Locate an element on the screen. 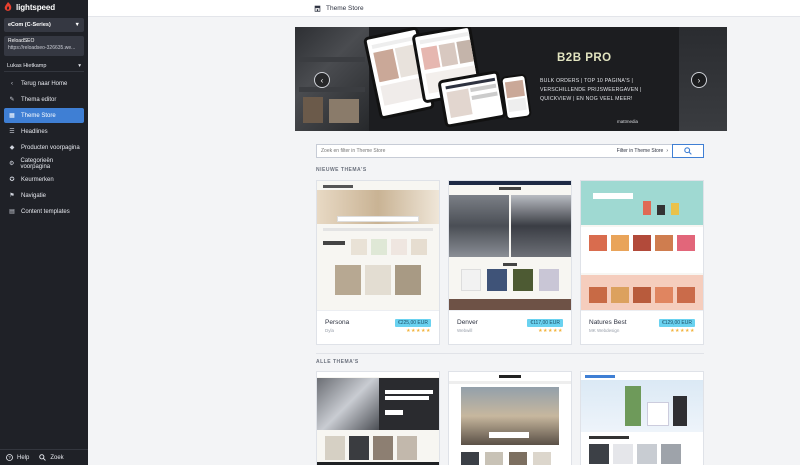  tag-icon: ◆ is located at coordinates (12, 148).